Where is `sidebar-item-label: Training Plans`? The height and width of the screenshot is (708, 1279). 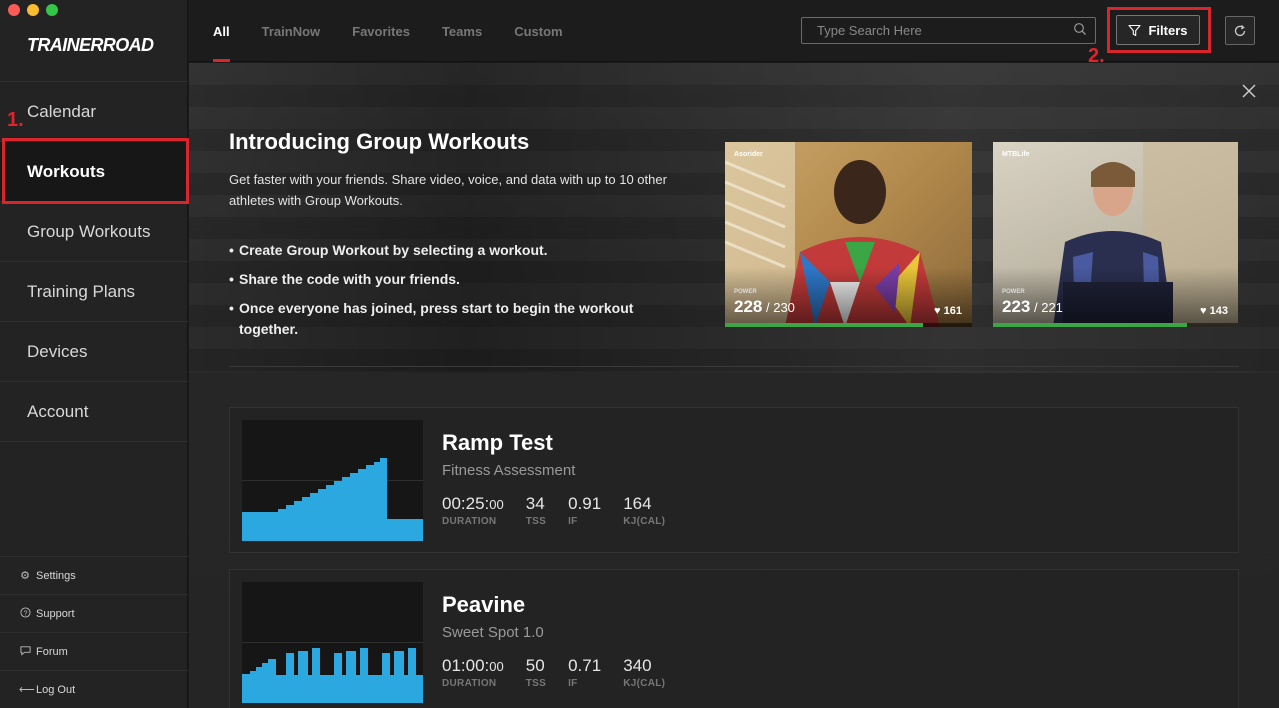
sidebar-item-label: Training Plans is located at coordinates (81, 291).